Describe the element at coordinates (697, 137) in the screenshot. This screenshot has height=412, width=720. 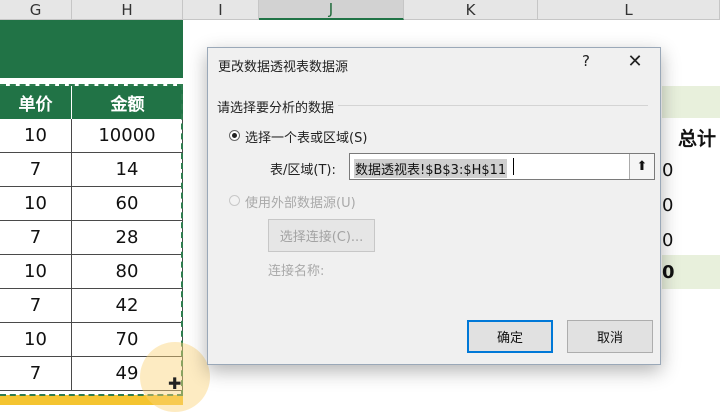
I see `pivot-total-header: 总计` at that location.